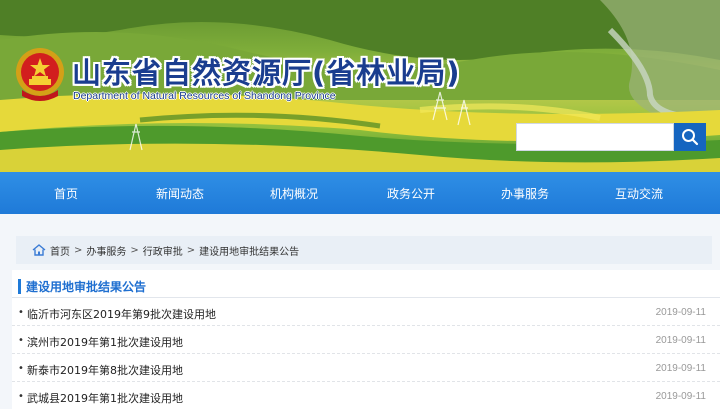 The image size is (720, 409). I want to click on breadcrumb: 首页 > 办事服务 > 行政审批 > 建设用地审批结果公告, so click(364, 250).